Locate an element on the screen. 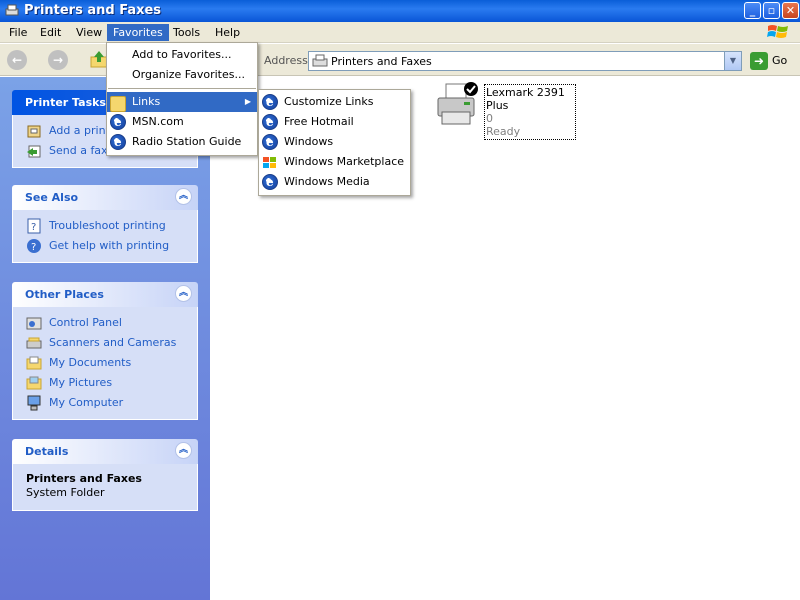 The height and width of the screenshot is (600, 800). send-fax-icon is located at coordinates (34, 151).